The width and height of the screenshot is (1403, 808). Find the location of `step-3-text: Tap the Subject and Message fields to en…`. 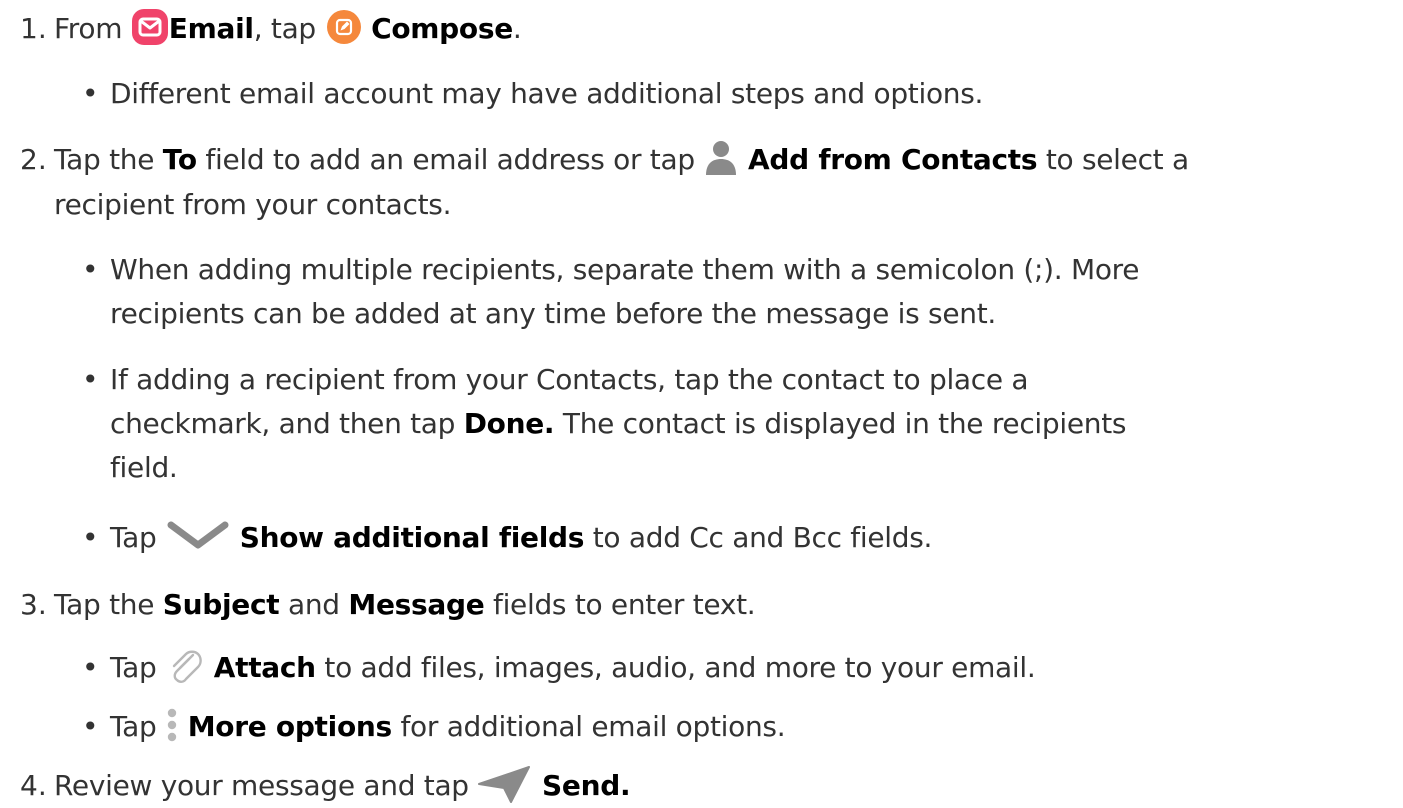

step-3-text: Tap the Subject and Message fields to en… is located at coordinates (405, 605).